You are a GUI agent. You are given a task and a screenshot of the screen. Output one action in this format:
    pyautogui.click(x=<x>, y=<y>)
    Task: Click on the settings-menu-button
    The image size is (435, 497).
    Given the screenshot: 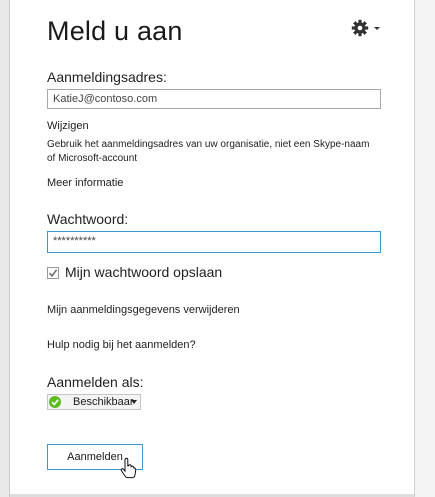 What is the action you would take?
    pyautogui.click(x=367, y=29)
    